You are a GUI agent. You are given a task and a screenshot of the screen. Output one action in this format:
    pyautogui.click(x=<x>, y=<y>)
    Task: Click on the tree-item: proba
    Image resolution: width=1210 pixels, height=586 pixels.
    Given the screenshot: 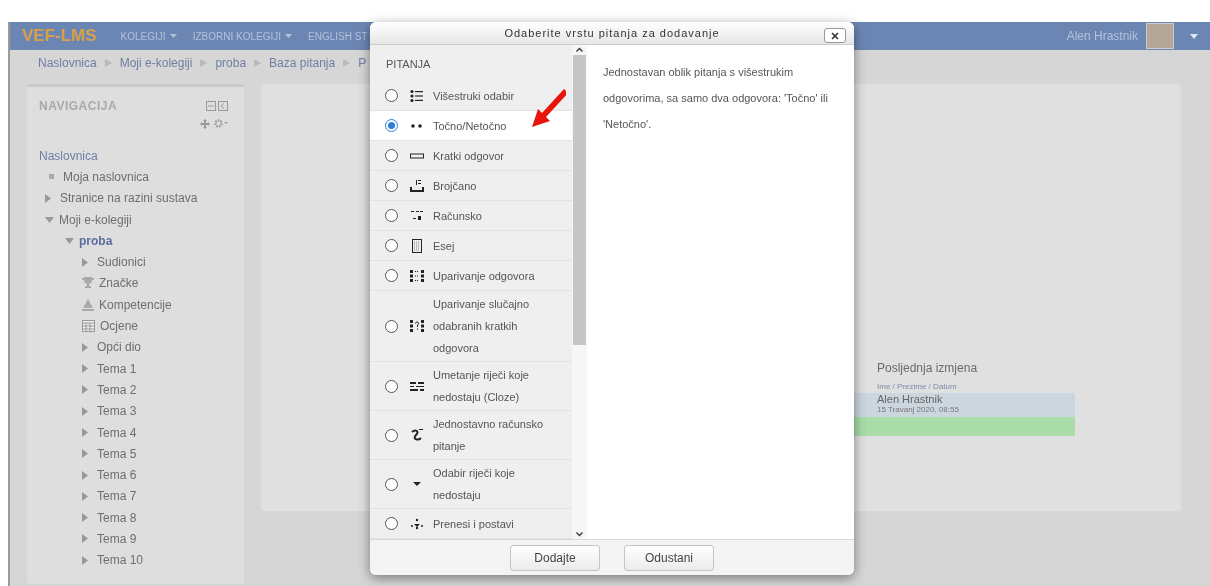 What is the action you would take?
    pyautogui.click(x=96, y=240)
    